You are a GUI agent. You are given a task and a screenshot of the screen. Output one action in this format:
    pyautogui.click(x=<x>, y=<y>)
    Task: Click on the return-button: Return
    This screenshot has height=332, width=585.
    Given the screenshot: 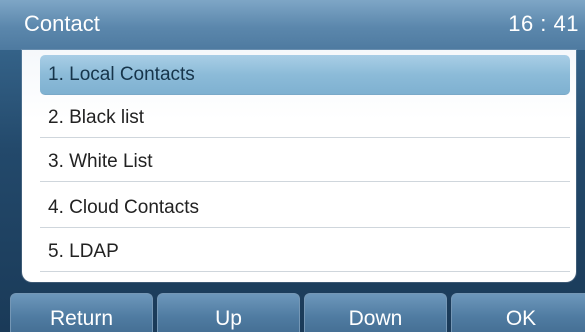 What is the action you would take?
    pyautogui.click(x=81, y=312)
    